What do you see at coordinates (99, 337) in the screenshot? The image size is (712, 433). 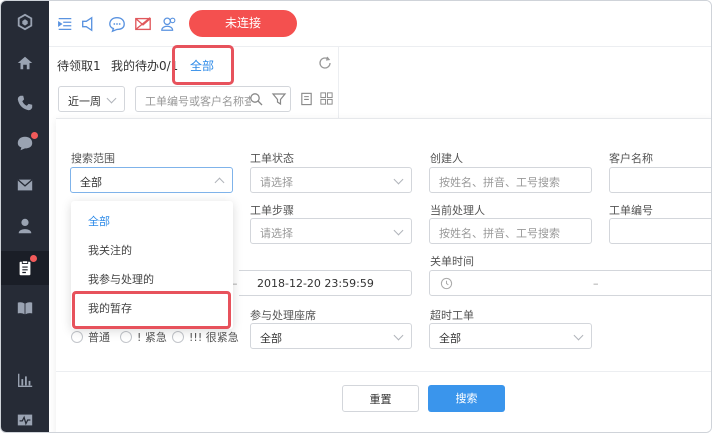 I see `priority-normal-label: 普通` at bounding box center [99, 337].